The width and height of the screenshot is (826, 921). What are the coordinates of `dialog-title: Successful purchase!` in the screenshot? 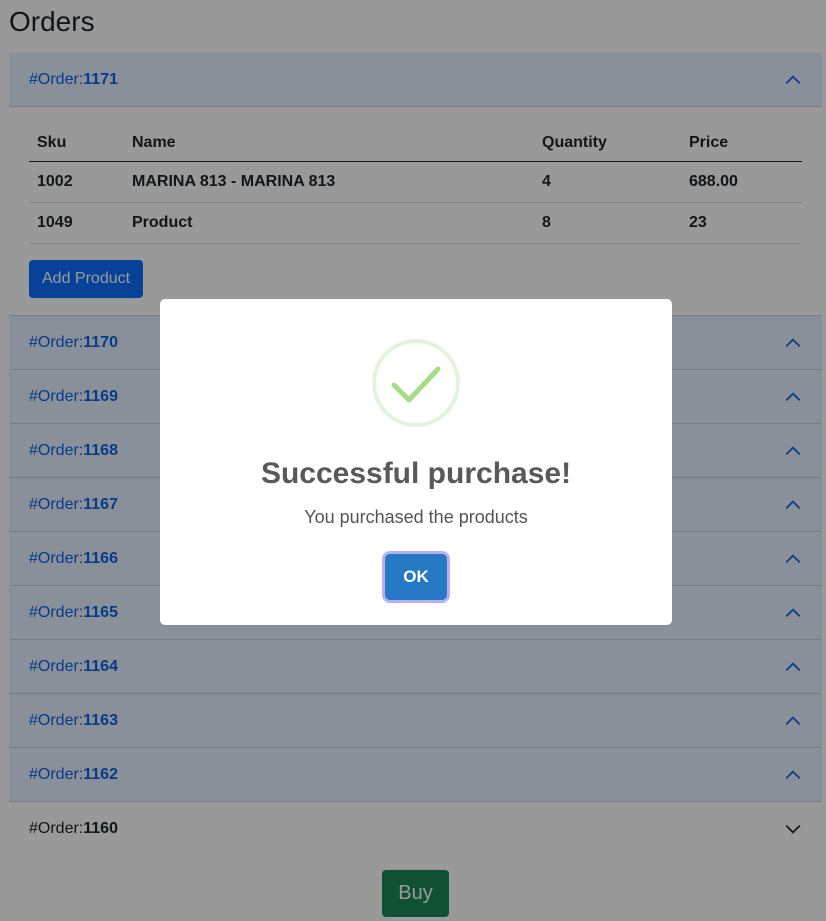 It's located at (416, 473).